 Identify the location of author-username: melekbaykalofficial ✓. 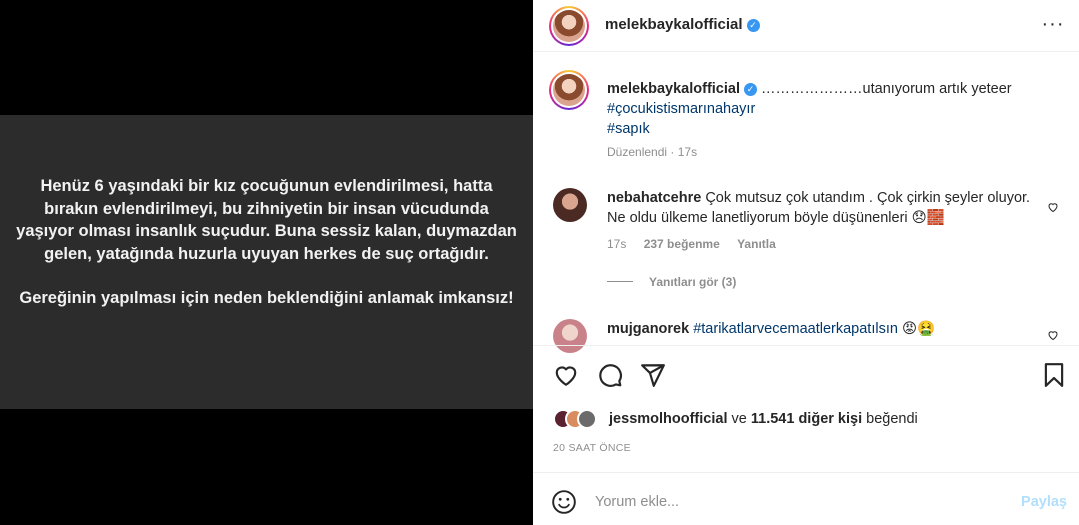
(682, 24).